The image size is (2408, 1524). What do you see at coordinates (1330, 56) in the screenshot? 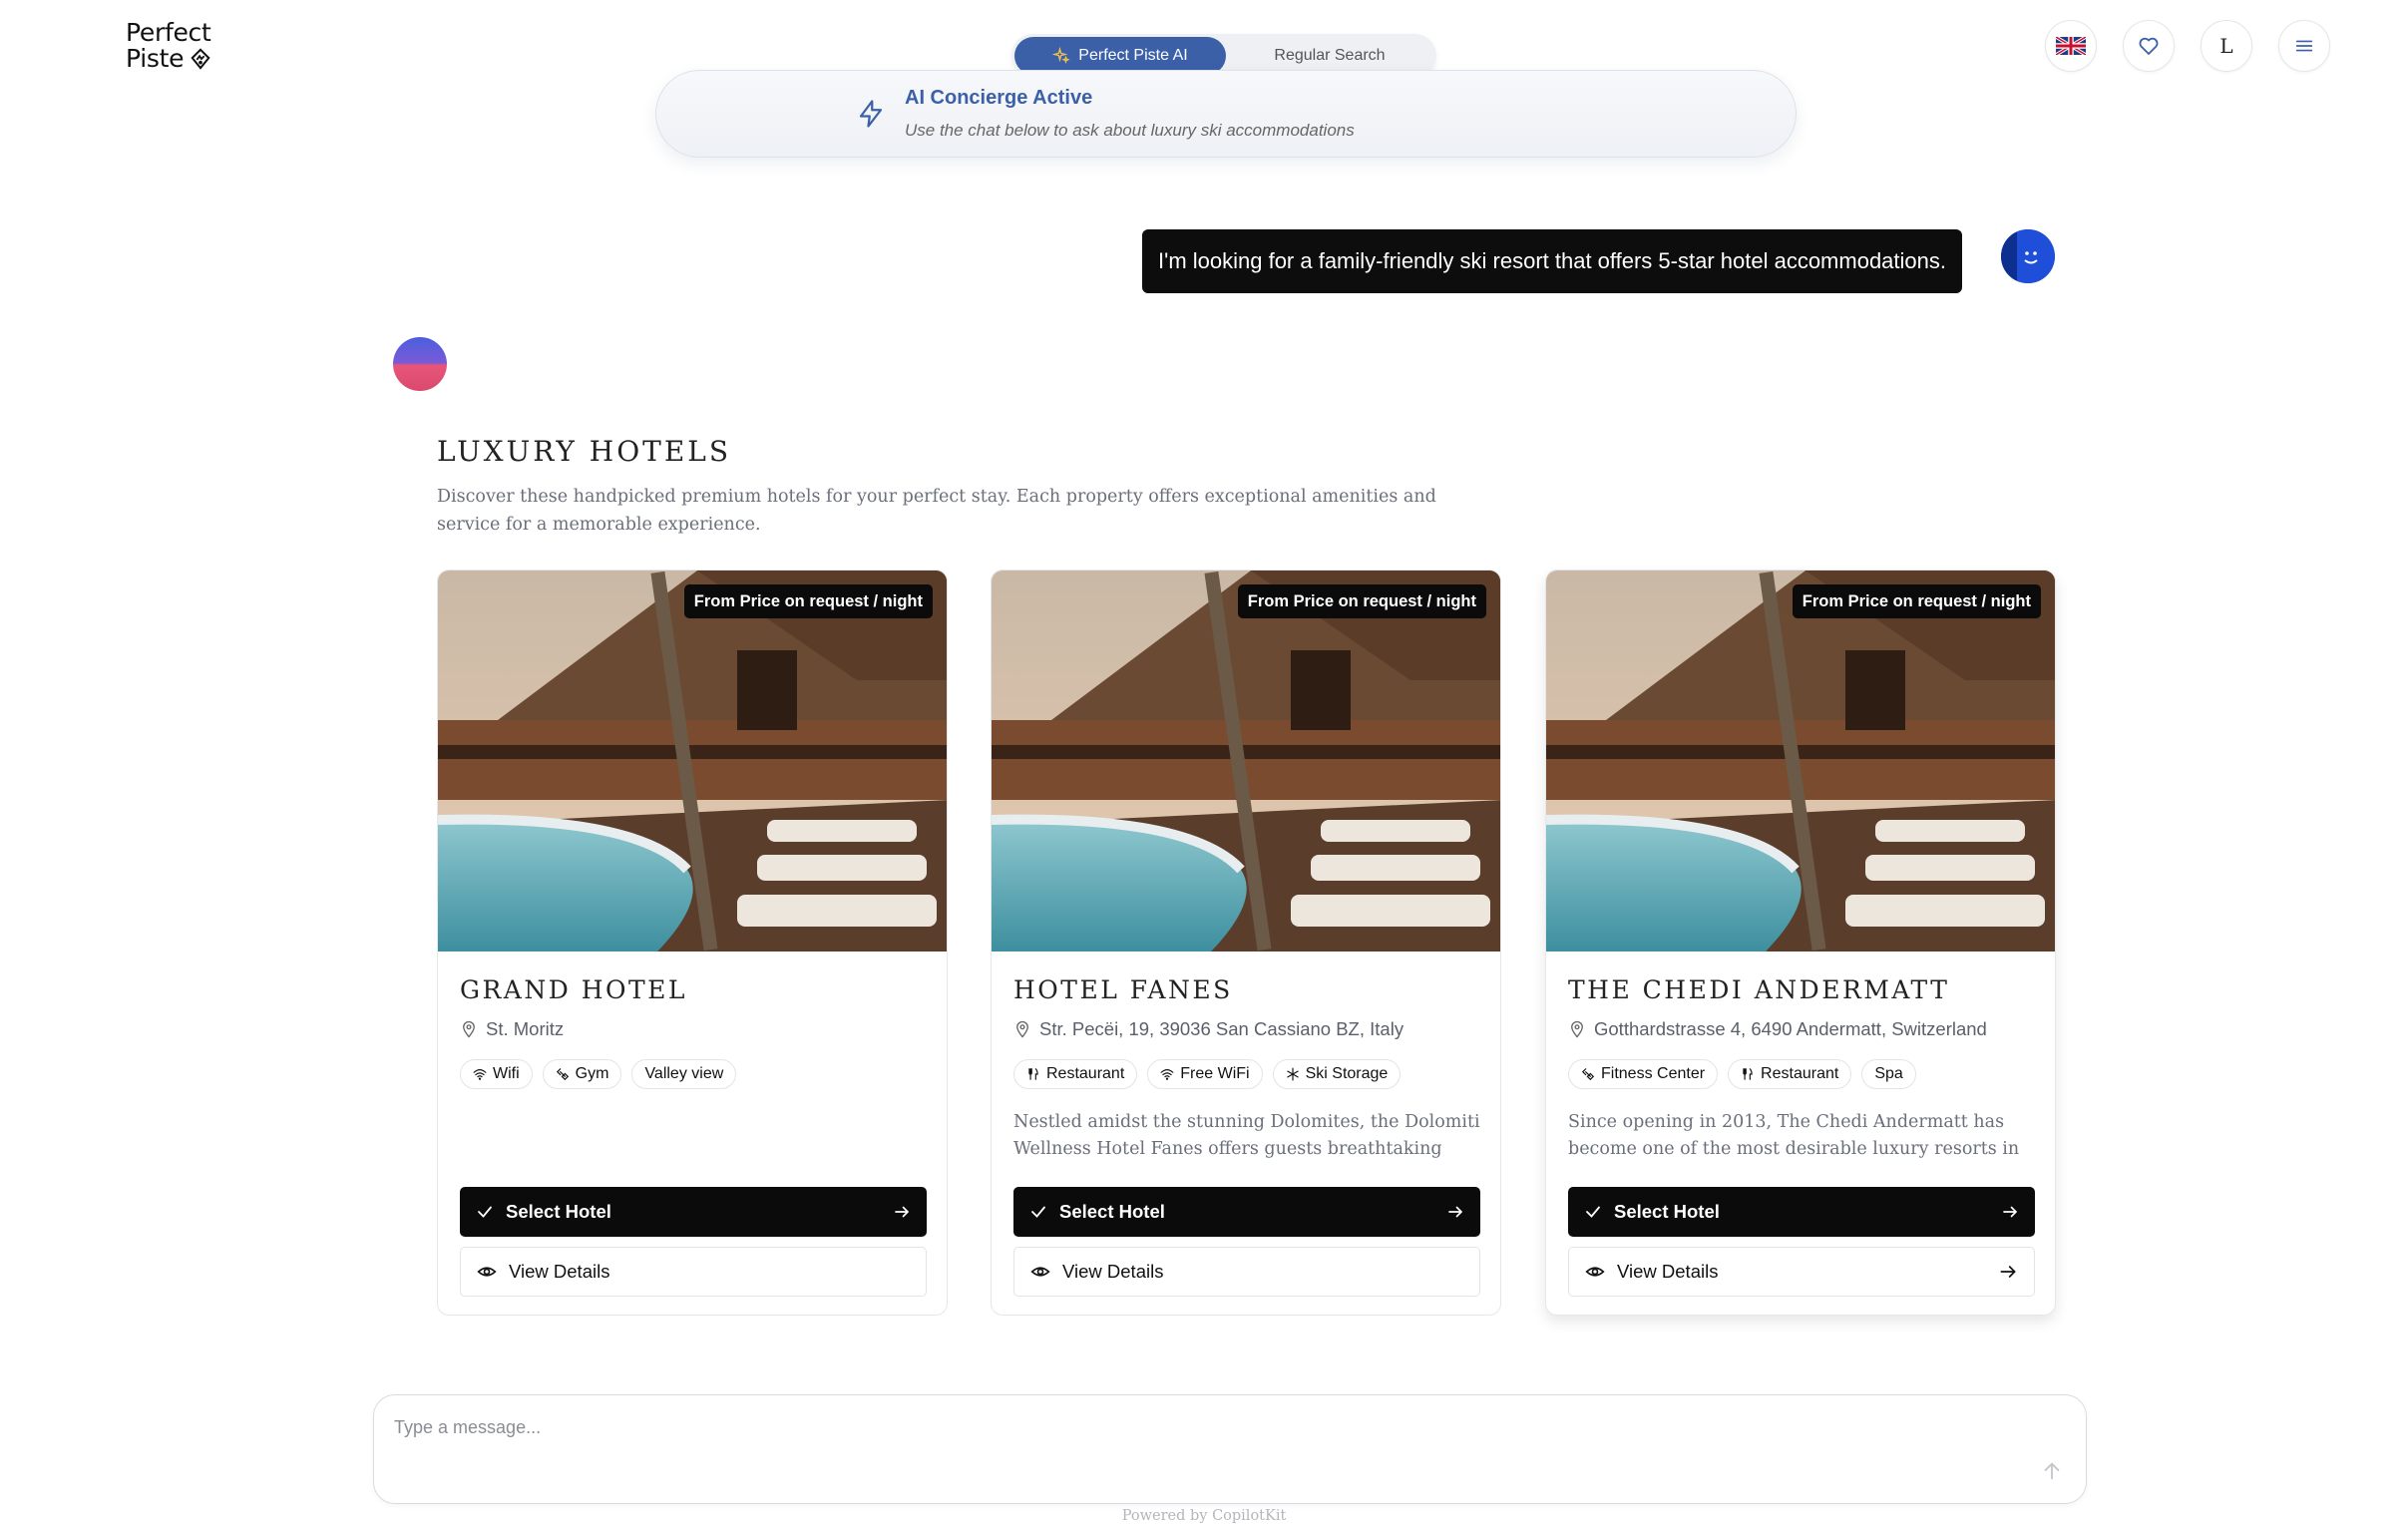
I see `tab-regular-search-label: Regular Search` at bounding box center [1330, 56].